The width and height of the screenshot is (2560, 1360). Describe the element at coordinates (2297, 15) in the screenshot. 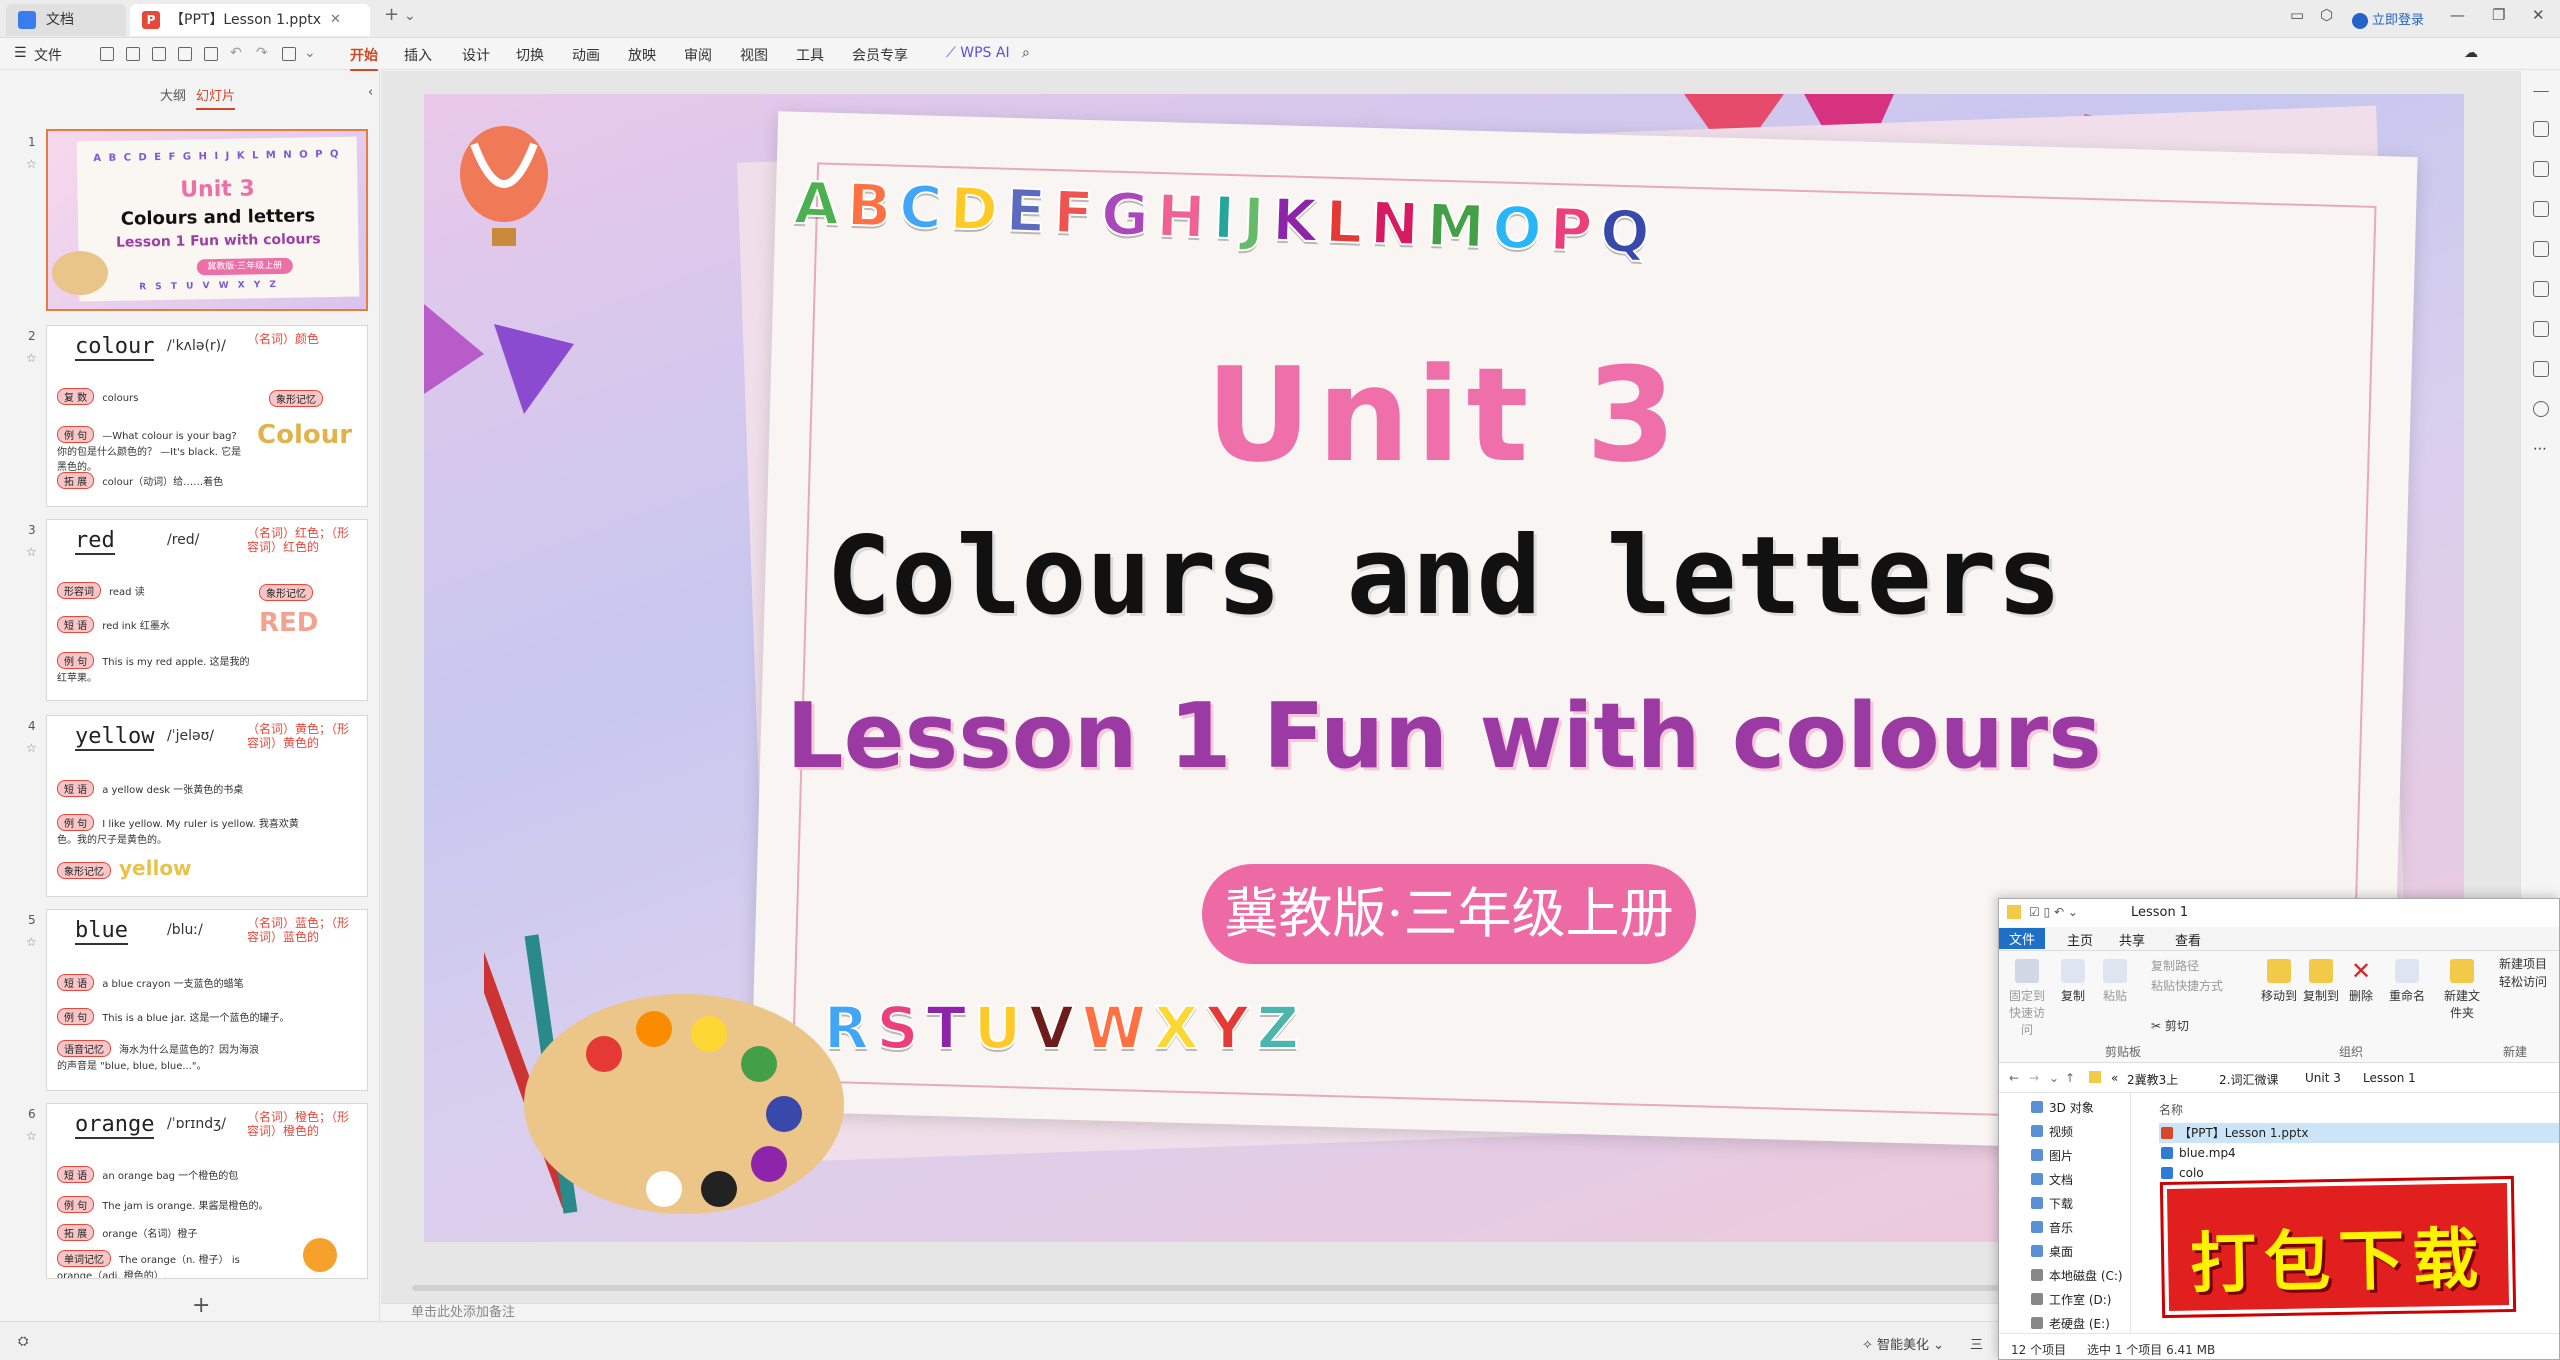

I see `window-layout-icon: ▭` at that location.